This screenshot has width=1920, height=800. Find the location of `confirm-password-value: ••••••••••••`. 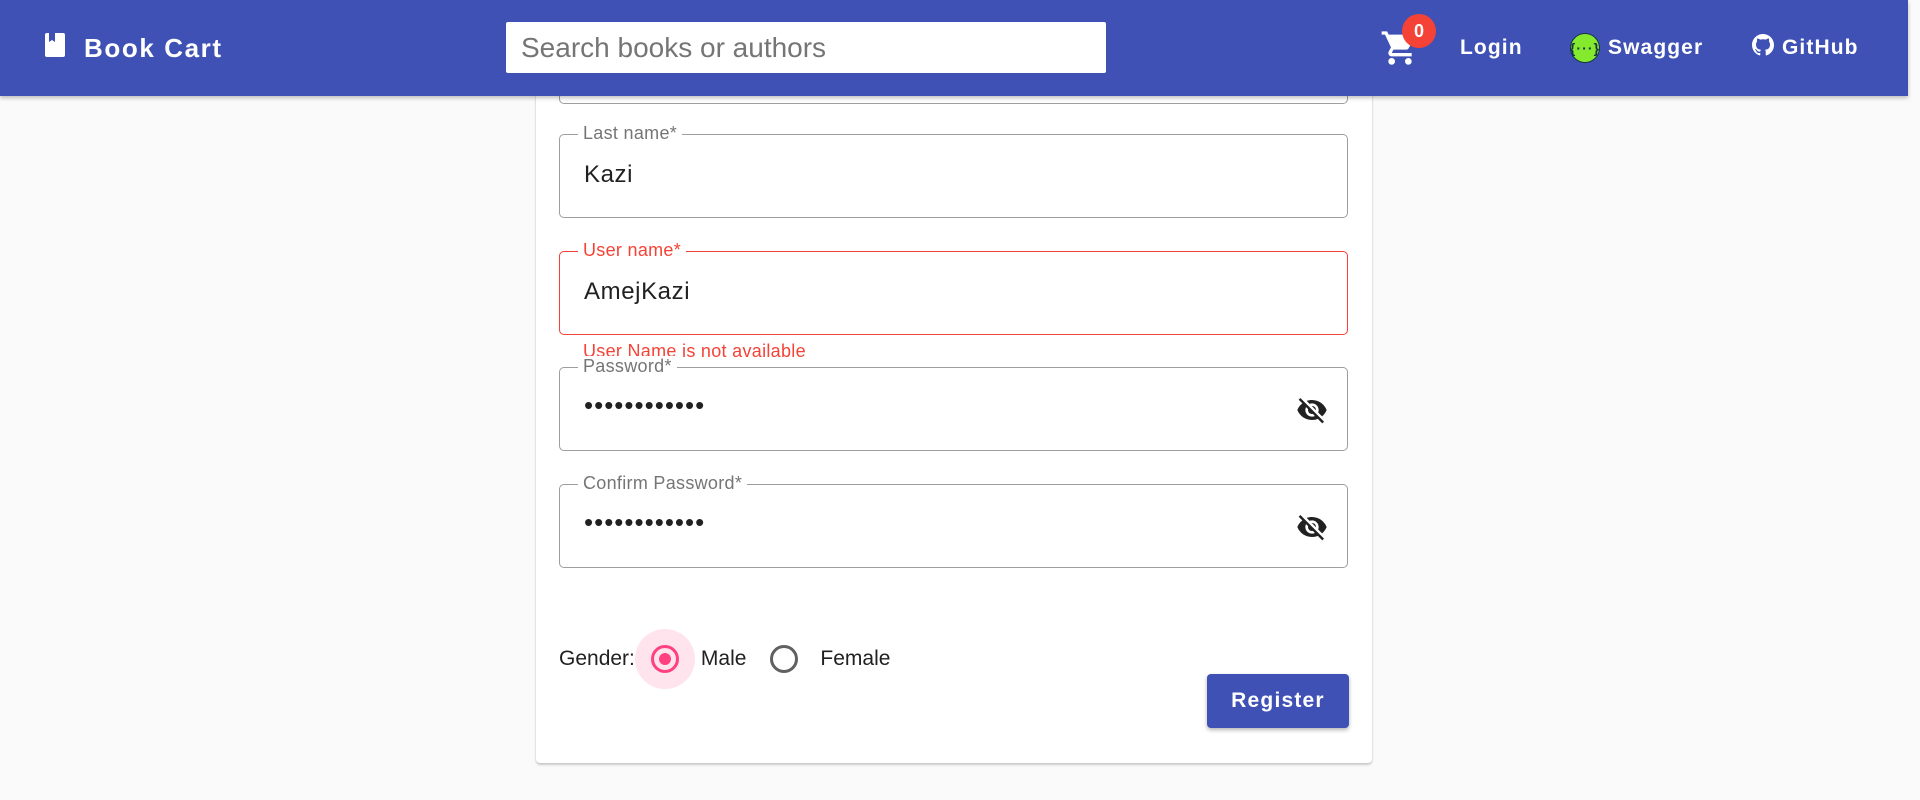

confirm-password-value: •••••••••••• is located at coordinates (645, 522).